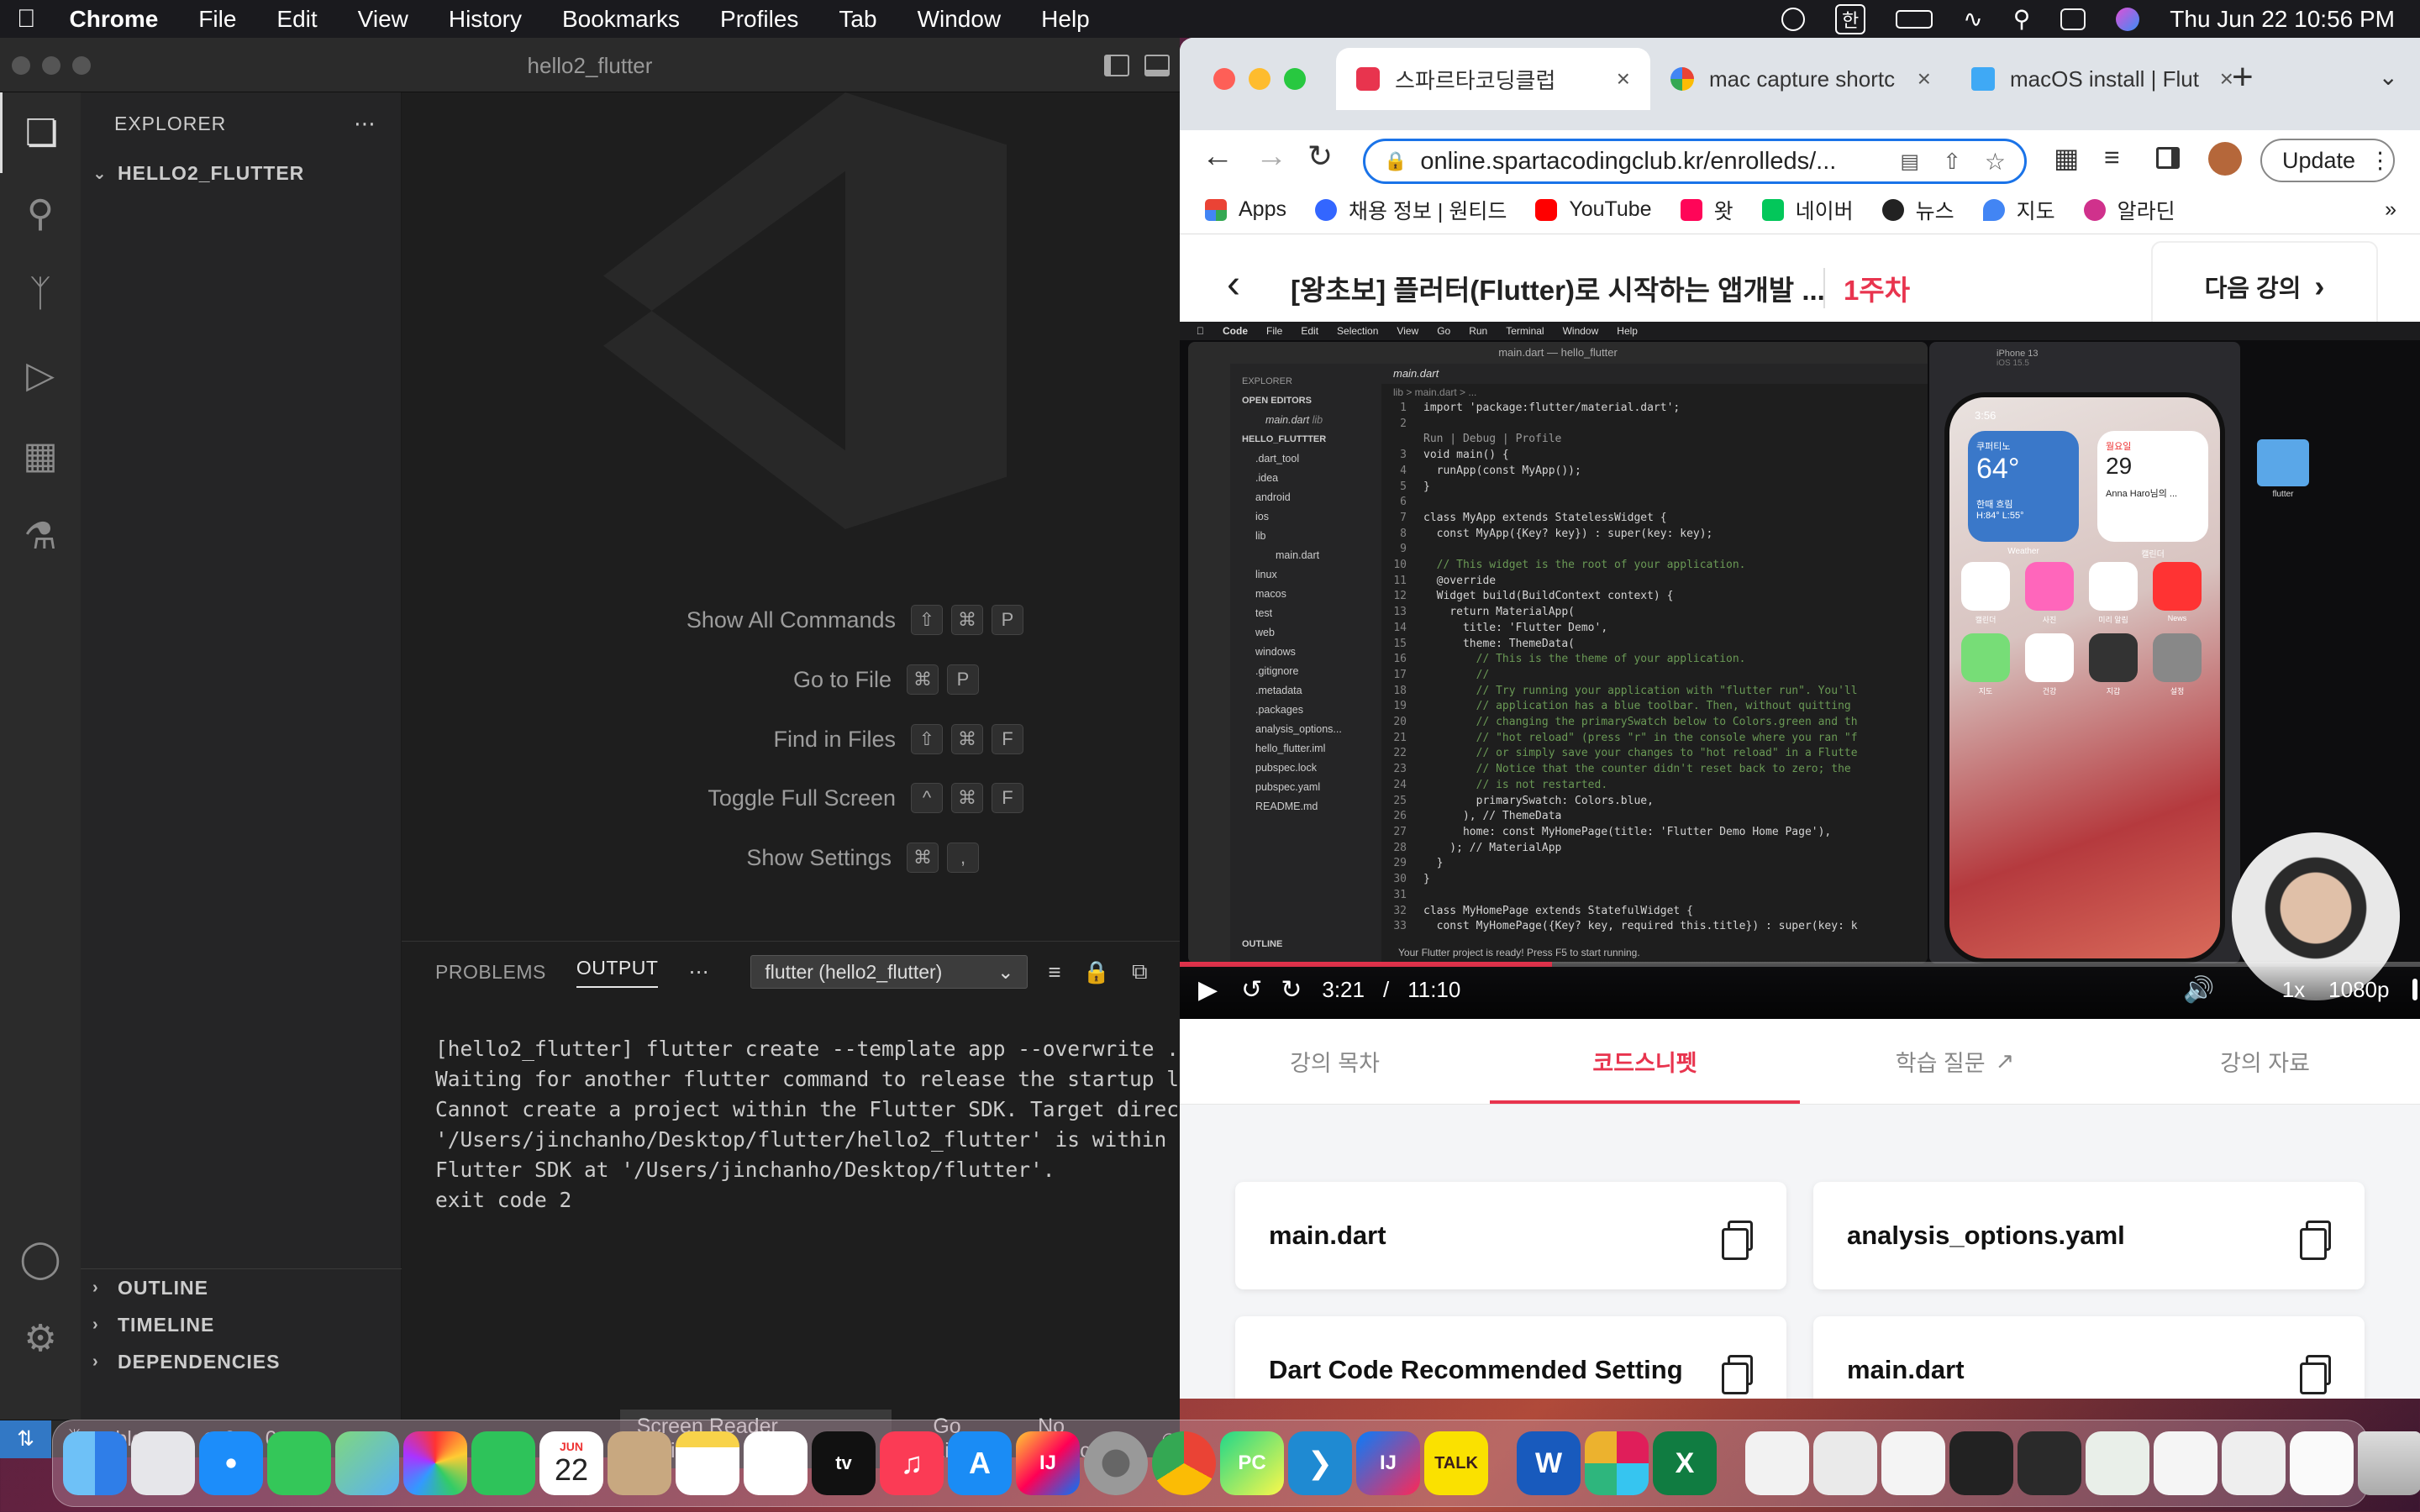  I want to click on excel-icon: X, so click(1685, 1463).